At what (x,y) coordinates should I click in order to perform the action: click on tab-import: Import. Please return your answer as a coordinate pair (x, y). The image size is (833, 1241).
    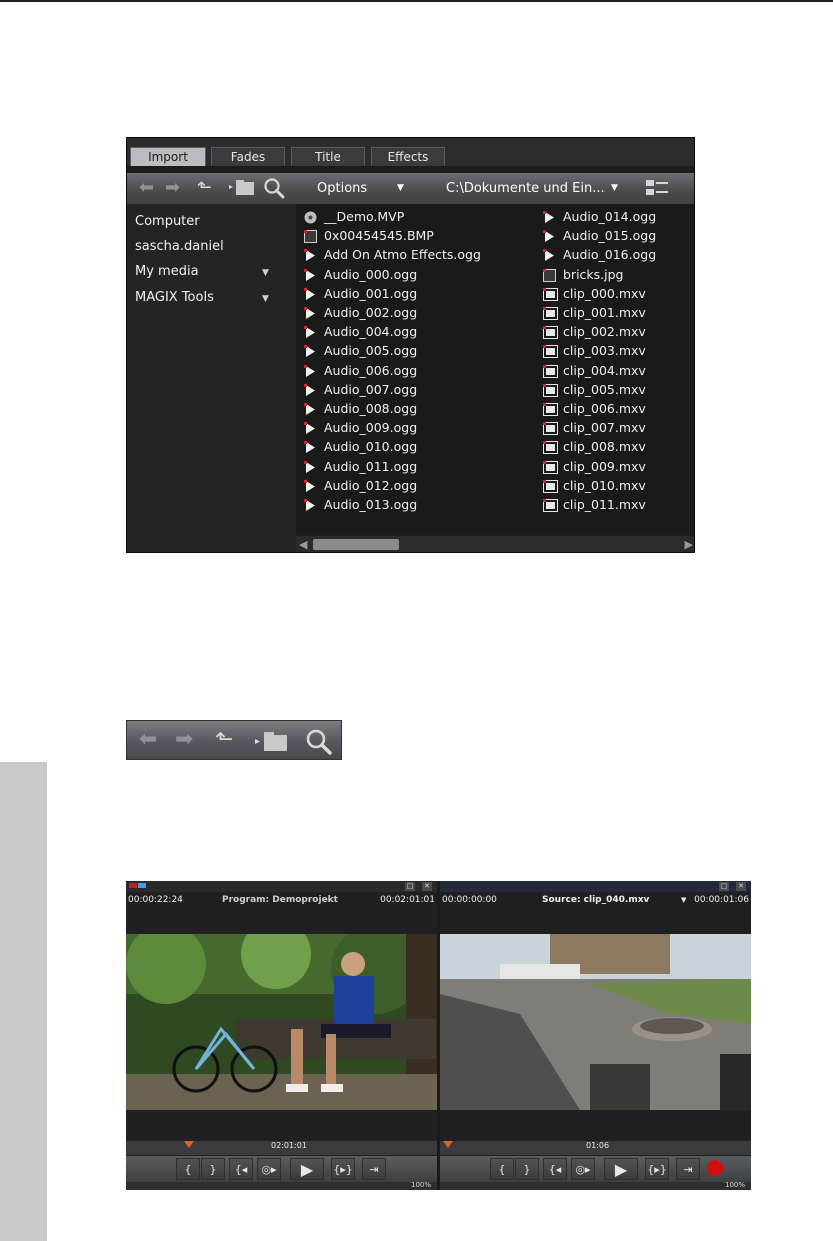
    Looking at the image, I should click on (168, 156).